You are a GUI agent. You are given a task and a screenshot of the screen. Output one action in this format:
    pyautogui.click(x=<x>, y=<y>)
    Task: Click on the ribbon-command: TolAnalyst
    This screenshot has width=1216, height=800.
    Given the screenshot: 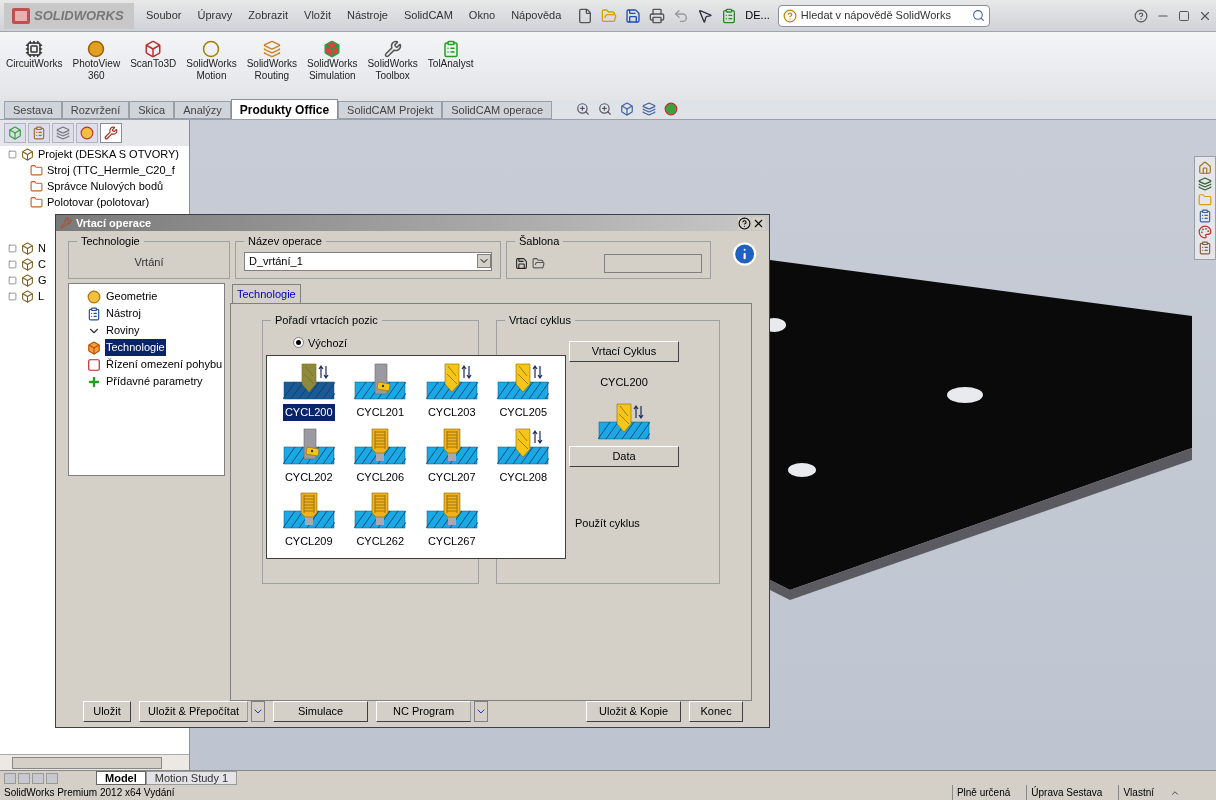 What is the action you would take?
    pyautogui.click(x=450, y=55)
    